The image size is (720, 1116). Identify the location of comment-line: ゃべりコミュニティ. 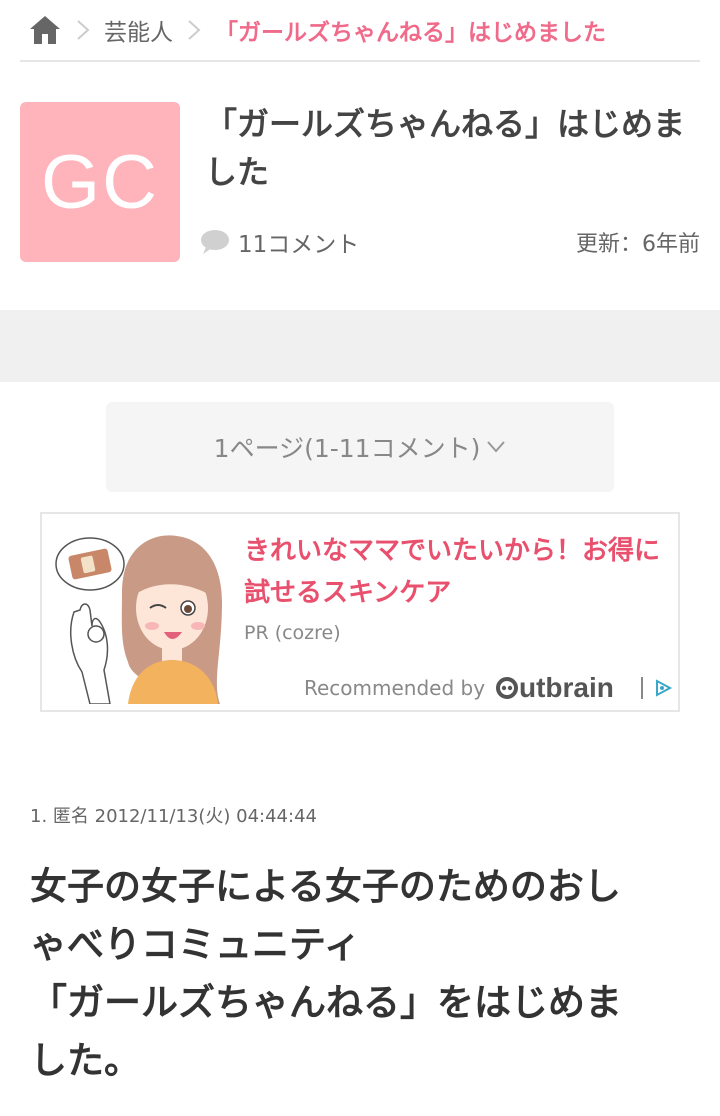
(195, 944).